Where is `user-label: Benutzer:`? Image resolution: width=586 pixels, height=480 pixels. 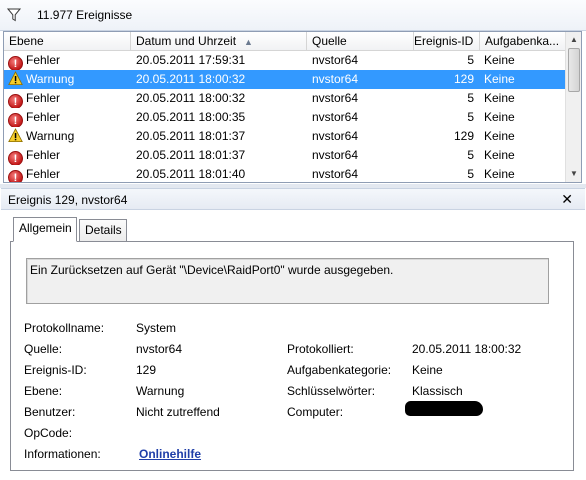
user-label: Benutzer: is located at coordinates (50, 412).